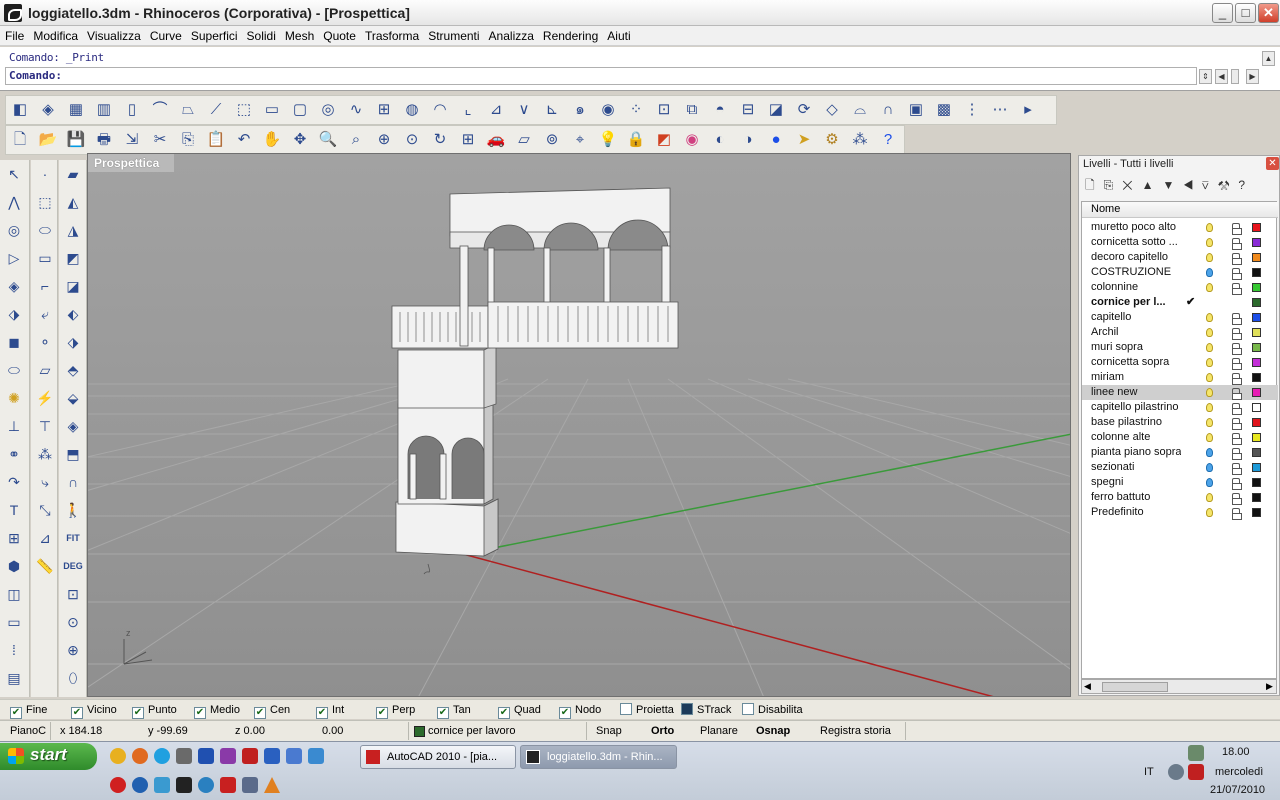 Image resolution: width=1280 pixels, height=800 pixels. What do you see at coordinates (206, 756) in the screenshot?
I see `photoshop-icon` at bounding box center [206, 756].